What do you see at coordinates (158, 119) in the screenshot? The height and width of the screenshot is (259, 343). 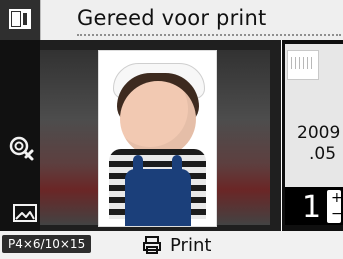 I see `child-face` at bounding box center [158, 119].